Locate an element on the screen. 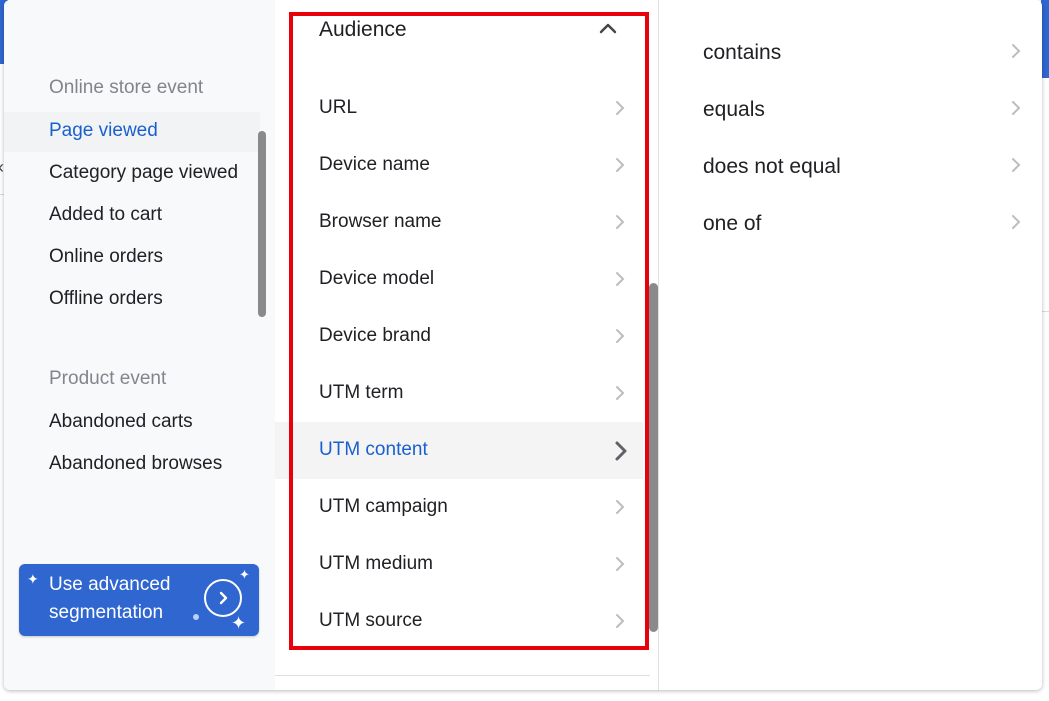 The width and height of the screenshot is (1049, 701). attribute-label: UTM campaign is located at coordinates (383, 506).